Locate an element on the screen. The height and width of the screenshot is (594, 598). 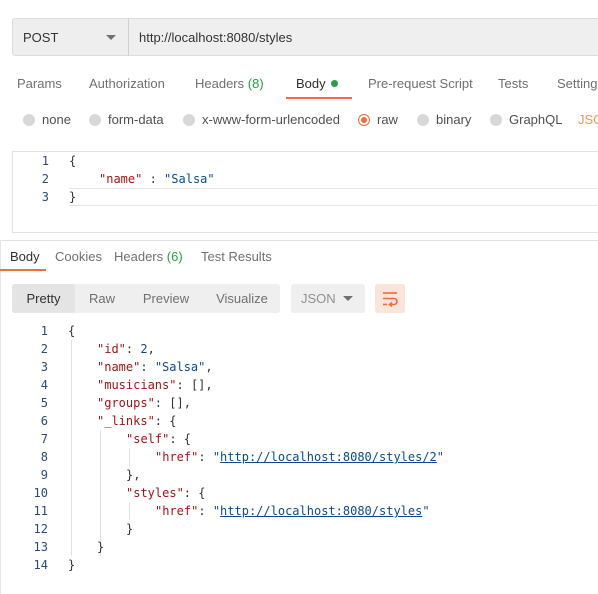
visualize-button: Visualize is located at coordinates (242, 298).